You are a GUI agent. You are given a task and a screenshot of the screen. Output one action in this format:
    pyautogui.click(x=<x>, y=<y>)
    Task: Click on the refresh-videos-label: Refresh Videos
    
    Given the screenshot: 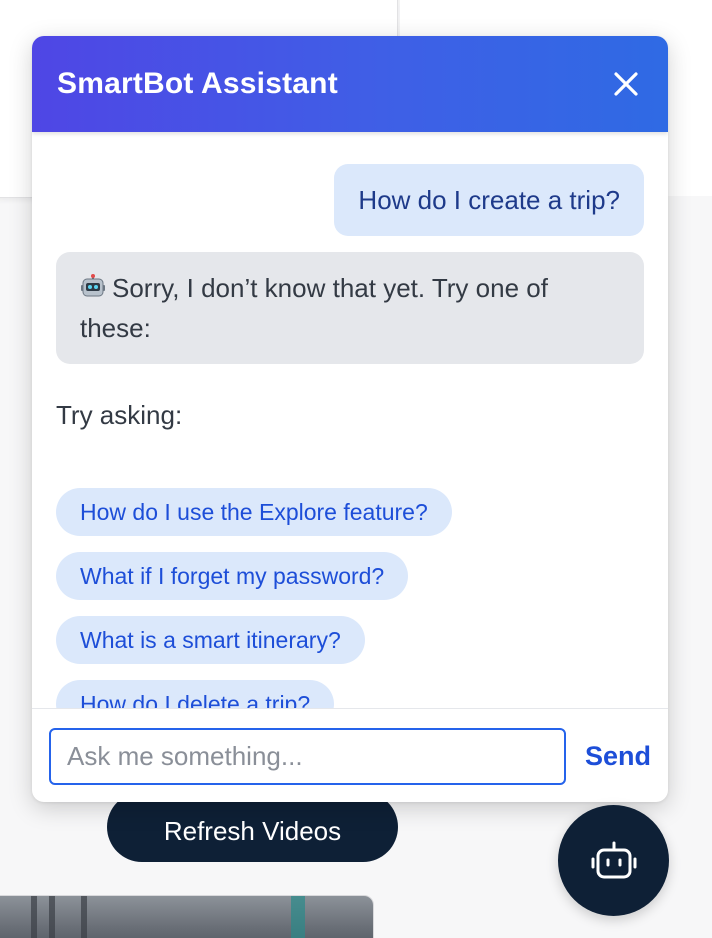 What is the action you would take?
    pyautogui.click(x=252, y=830)
    